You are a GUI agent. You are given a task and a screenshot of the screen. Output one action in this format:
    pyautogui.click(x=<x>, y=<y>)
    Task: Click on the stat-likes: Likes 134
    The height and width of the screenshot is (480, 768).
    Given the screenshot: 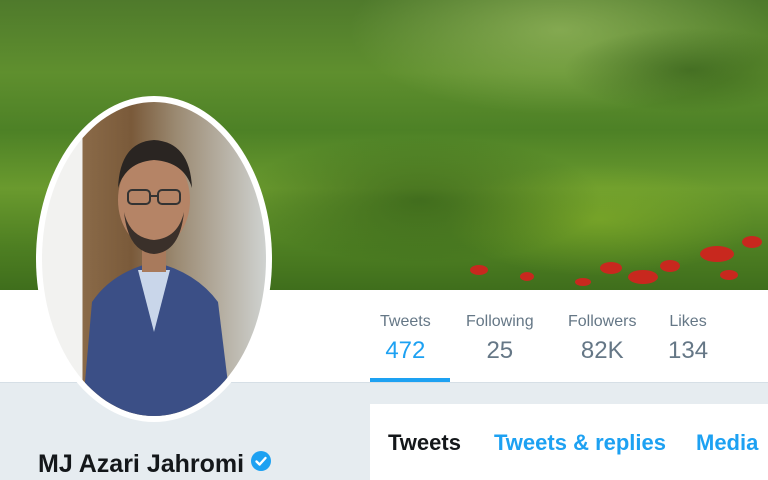 What is the action you would take?
    pyautogui.click(x=688, y=339)
    